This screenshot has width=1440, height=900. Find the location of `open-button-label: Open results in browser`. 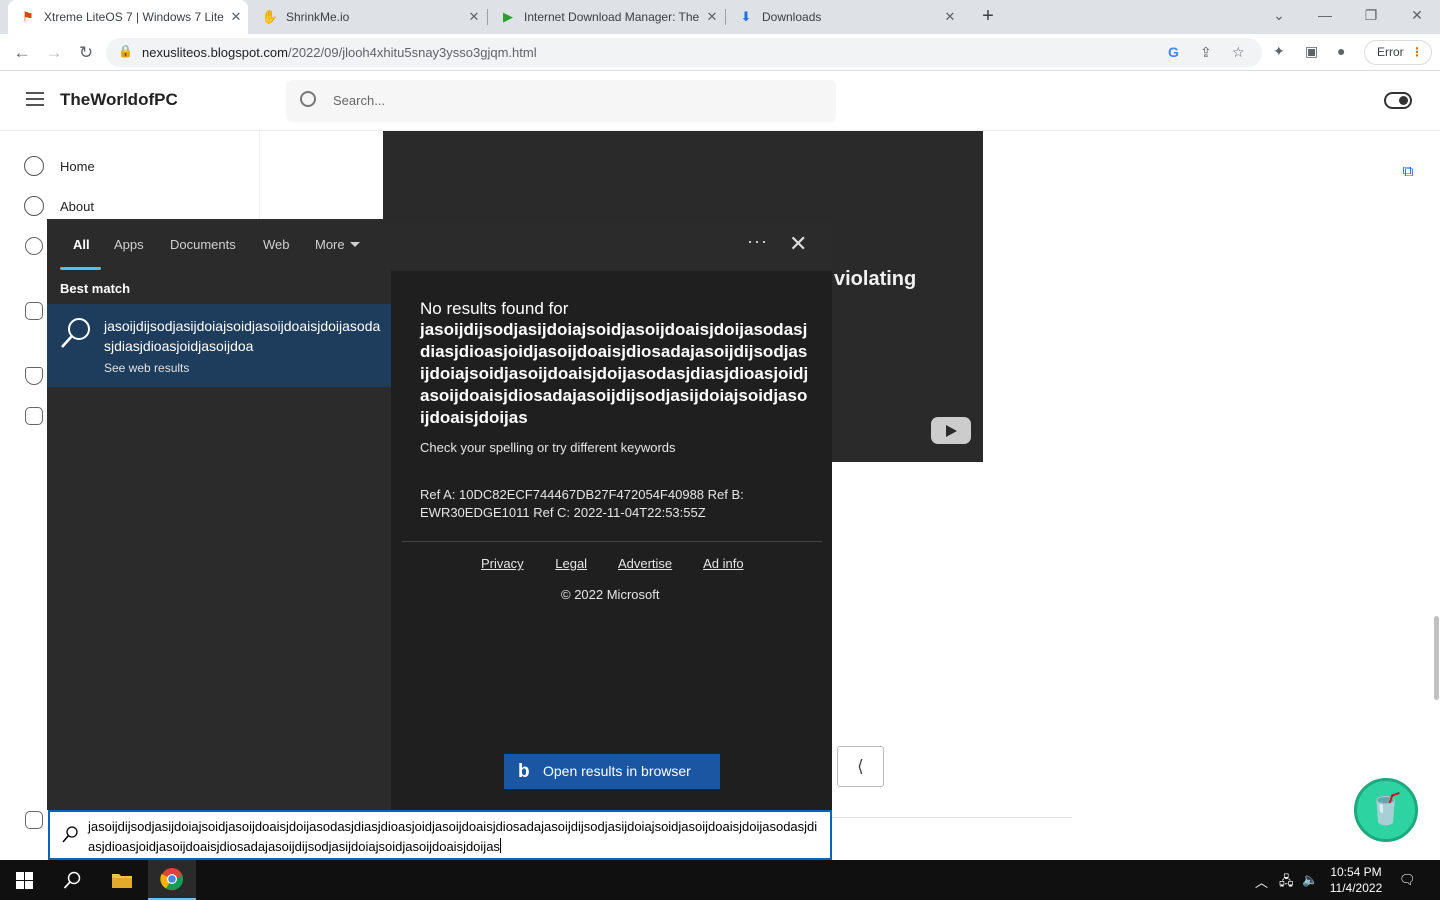

open-button-label: Open results in browser is located at coordinates (617, 771).